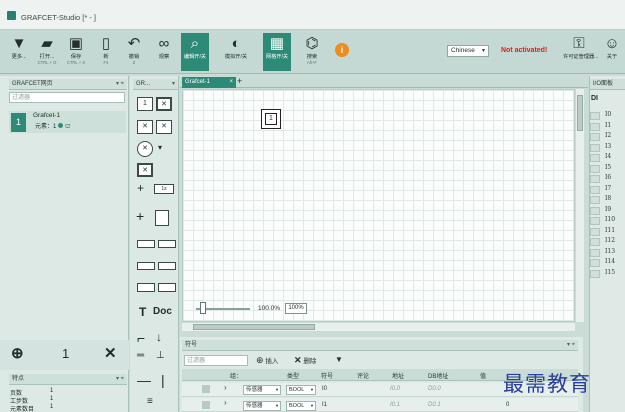 This screenshot has height=412, width=625. What do you see at coordinates (580, 113) in the screenshot?
I see `canvas-vscroll-thumb` at bounding box center [580, 113].